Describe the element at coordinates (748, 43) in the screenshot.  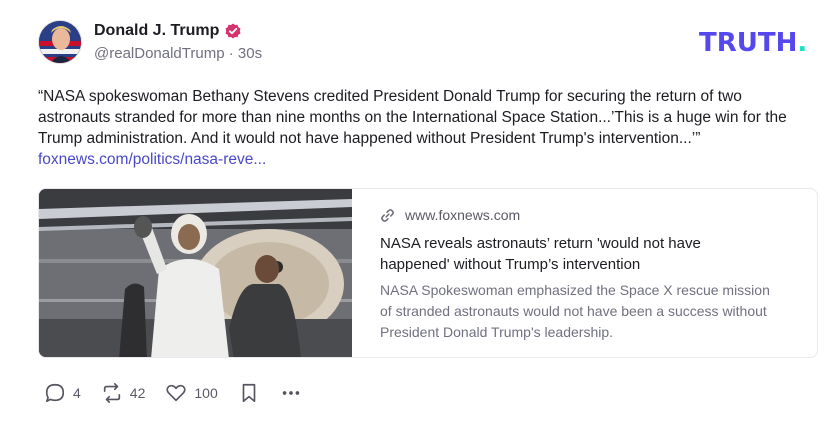
I see `logo-text: TRUTH` at that location.